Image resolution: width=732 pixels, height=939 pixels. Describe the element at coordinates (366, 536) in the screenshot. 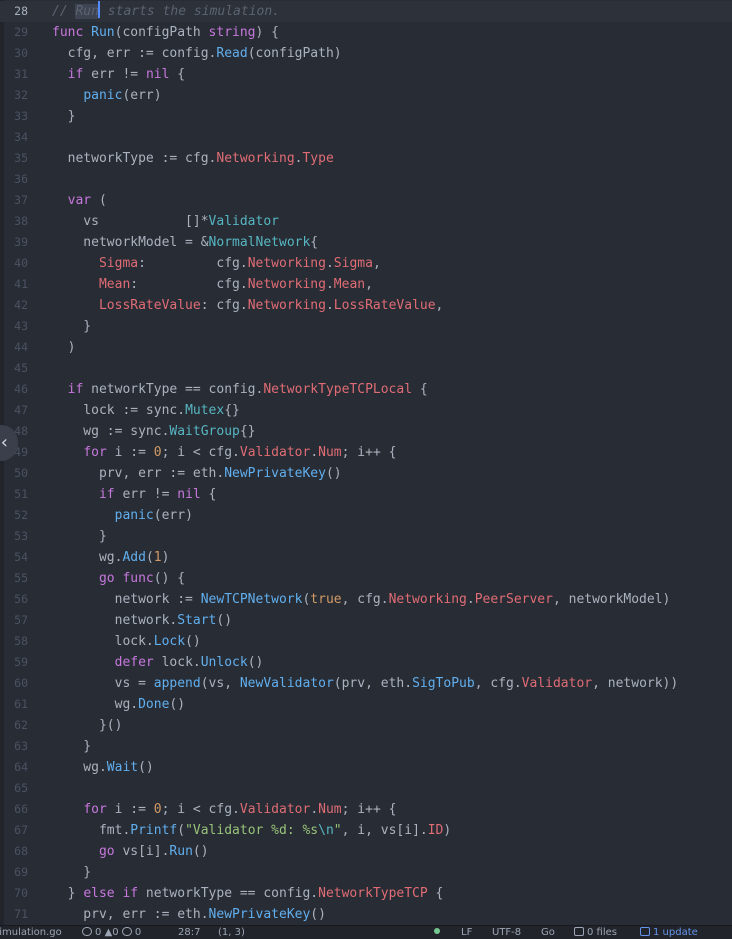

I see `code-line: 53 }` at that location.